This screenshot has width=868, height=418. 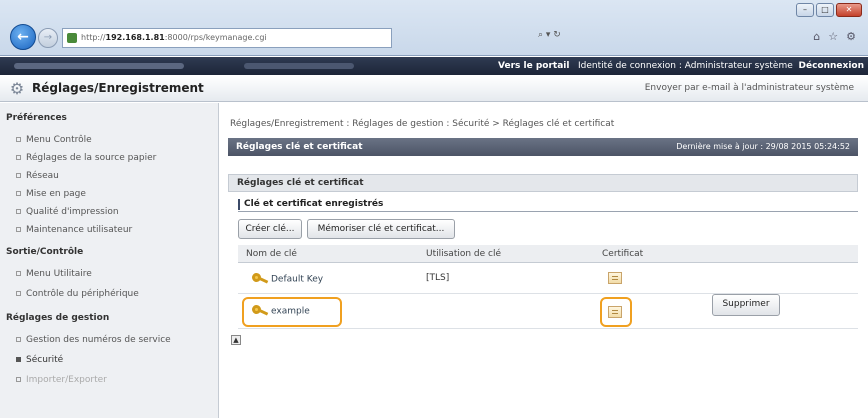 What do you see at coordinates (548, 254) in the screenshot?
I see `table-header: Nom de clé Utilisation de clé Certificat` at bounding box center [548, 254].